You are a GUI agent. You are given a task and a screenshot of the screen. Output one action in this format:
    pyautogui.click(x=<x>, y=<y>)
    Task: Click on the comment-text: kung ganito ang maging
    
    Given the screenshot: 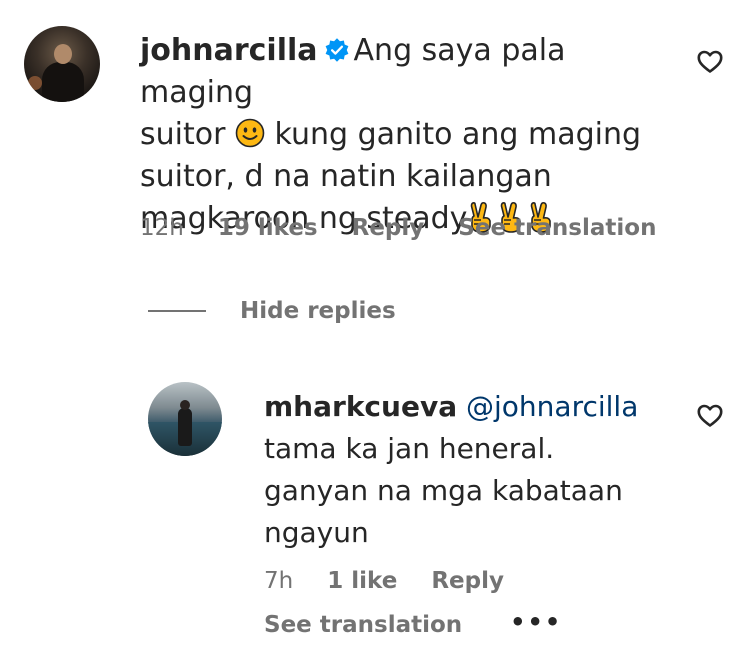 What is the action you would take?
    pyautogui.click(x=458, y=134)
    